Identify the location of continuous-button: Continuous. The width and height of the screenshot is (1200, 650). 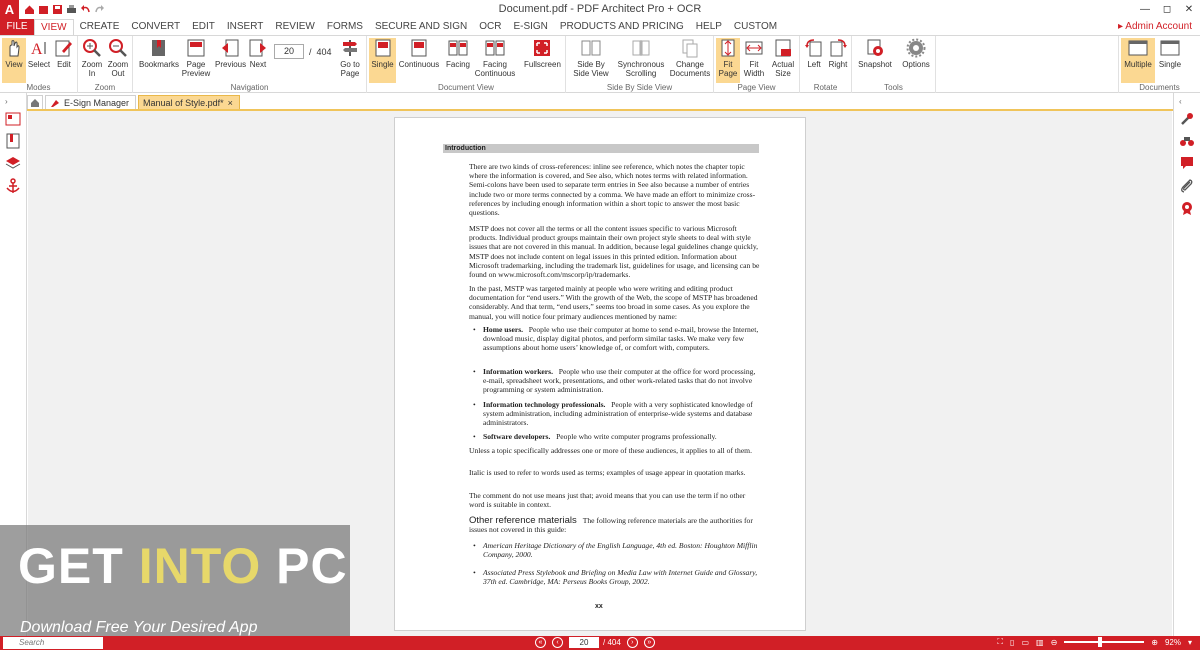
(419, 53).